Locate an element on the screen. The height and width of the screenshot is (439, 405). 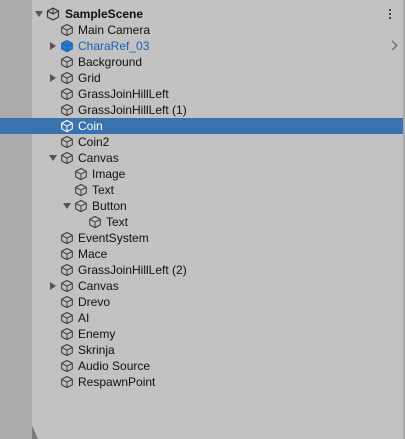
hierarchy-item-label: Coin is located at coordinates (90, 126).